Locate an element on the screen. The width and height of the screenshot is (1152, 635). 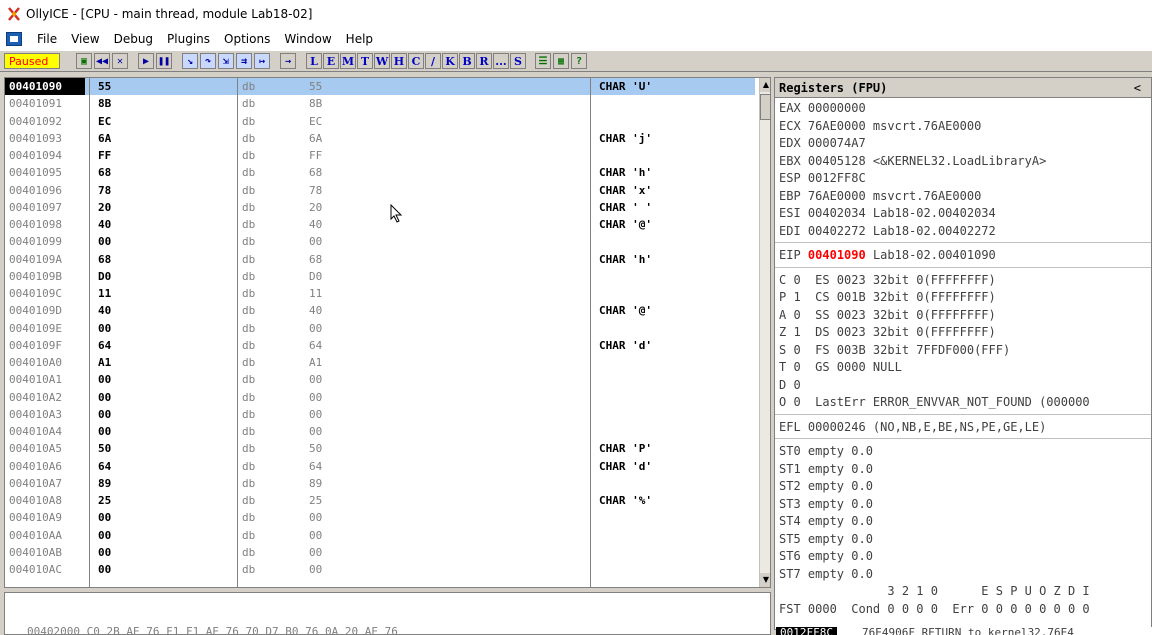
fpu-register: ST4 empty 0.0 is located at coordinates (826, 521).